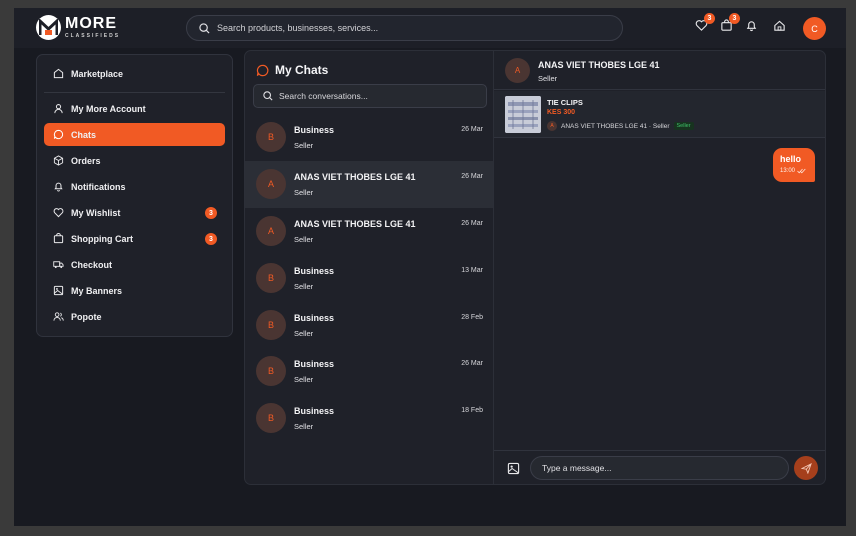 This screenshot has height=536, width=856. I want to click on chat-icon, so click(58, 134).